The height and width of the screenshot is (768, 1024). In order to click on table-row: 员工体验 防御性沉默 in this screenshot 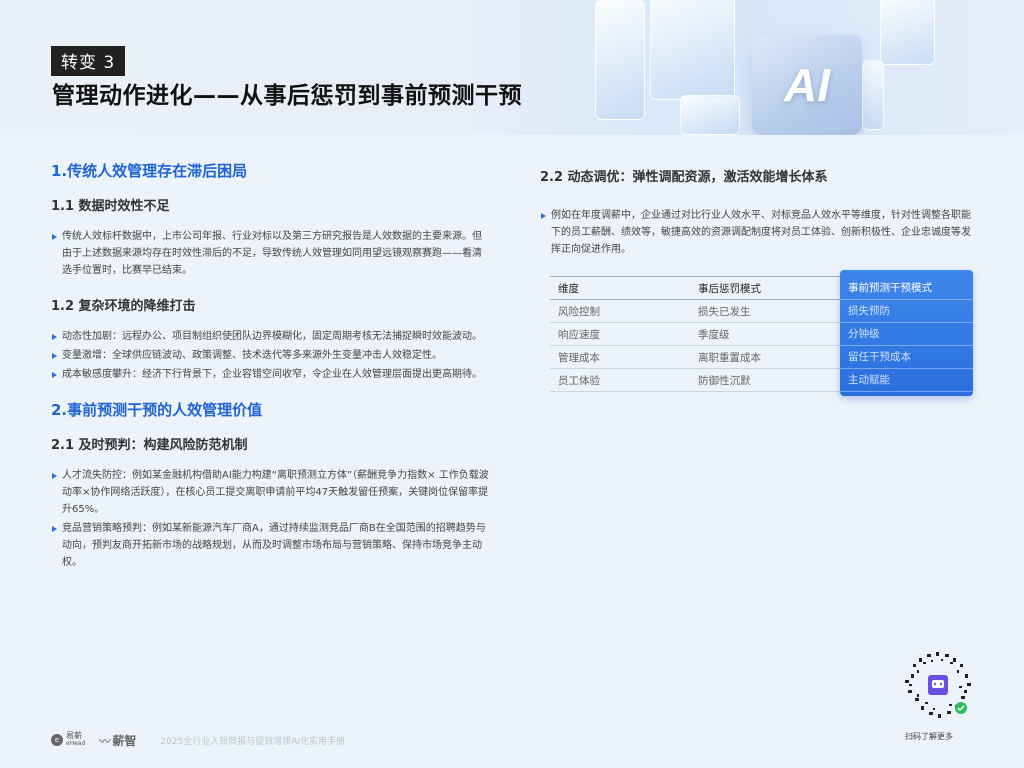, I will do `click(695, 380)`.